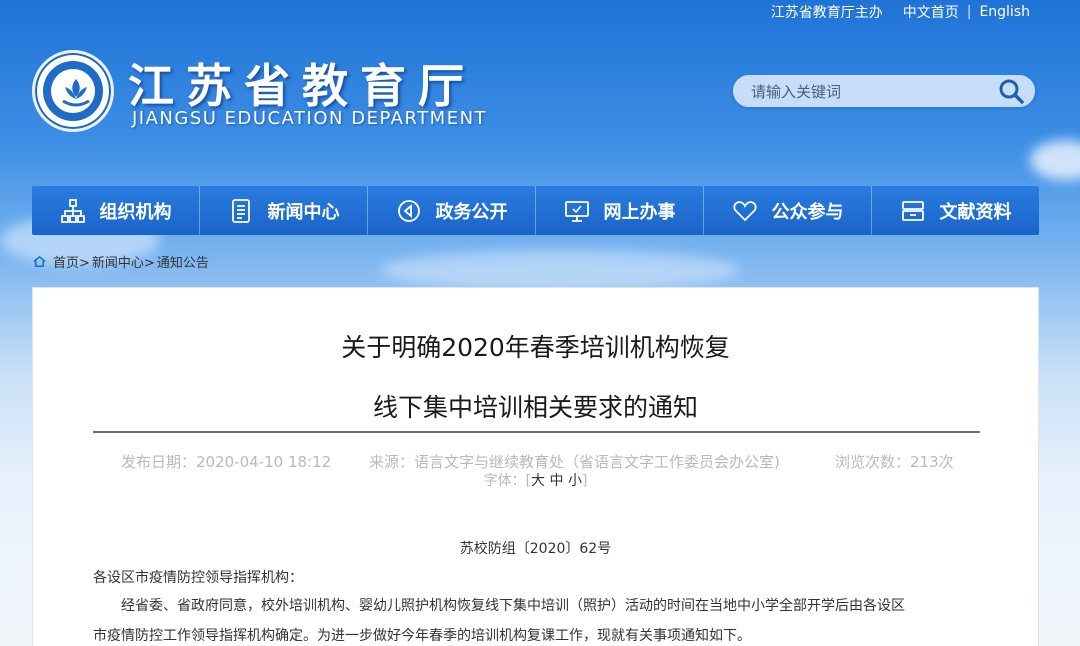  I want to click on font-bracket-close: ], so click(584, 481).